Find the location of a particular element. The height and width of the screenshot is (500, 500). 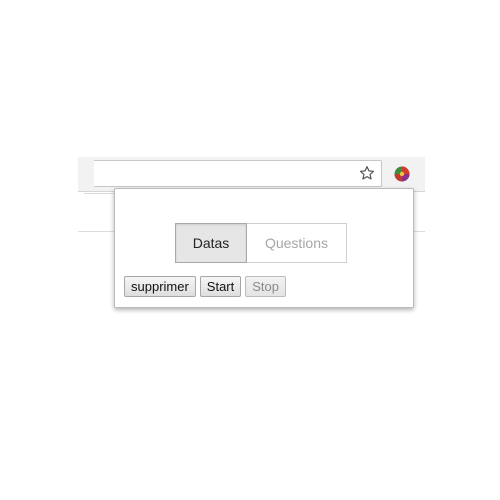

popup-tabs: Datas Questions is located at coordinates (261, 243).